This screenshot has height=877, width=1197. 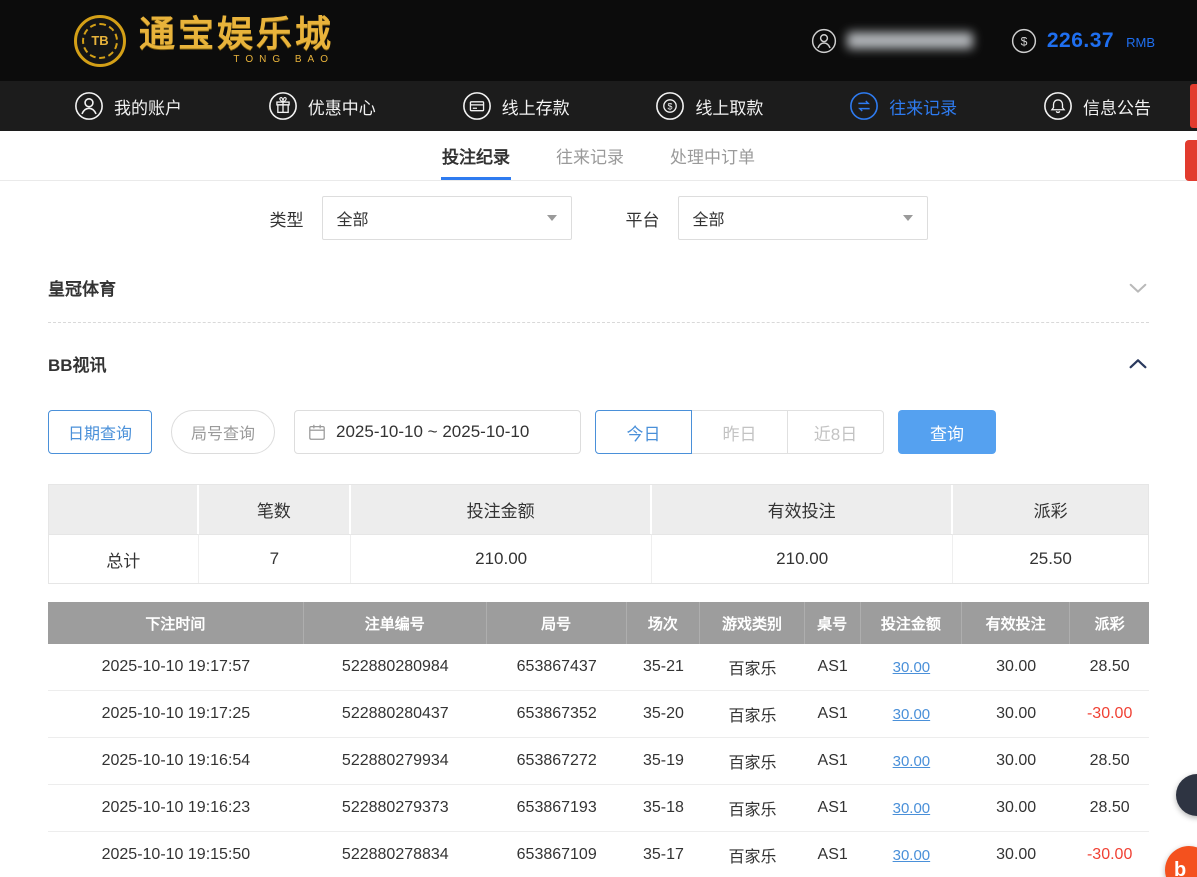 I want to click on yesterday-button: 昨日, so click(x=739, y=432).